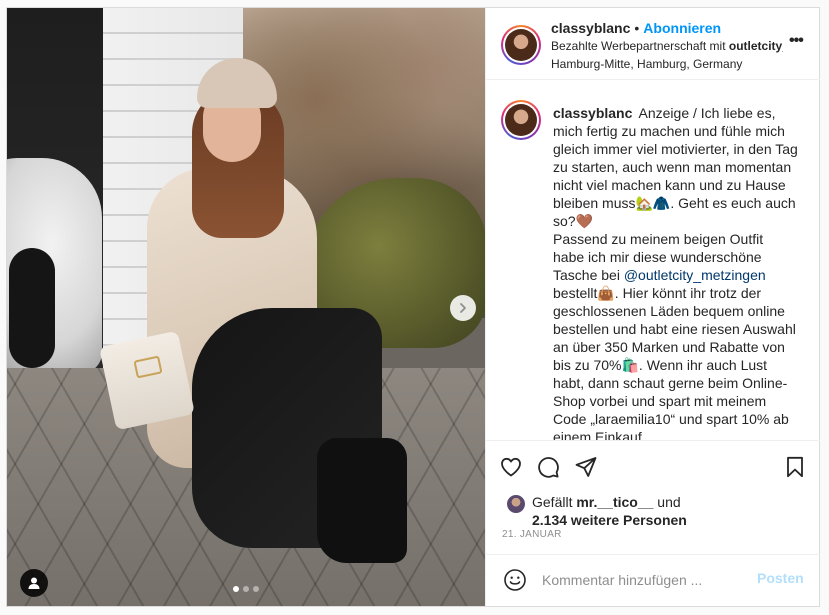 Image resolution: width=829 pixels, height=615 pixels. Describe the element at coordinates (362, 500) in the screenshot. I see `photo-boot` at that location.